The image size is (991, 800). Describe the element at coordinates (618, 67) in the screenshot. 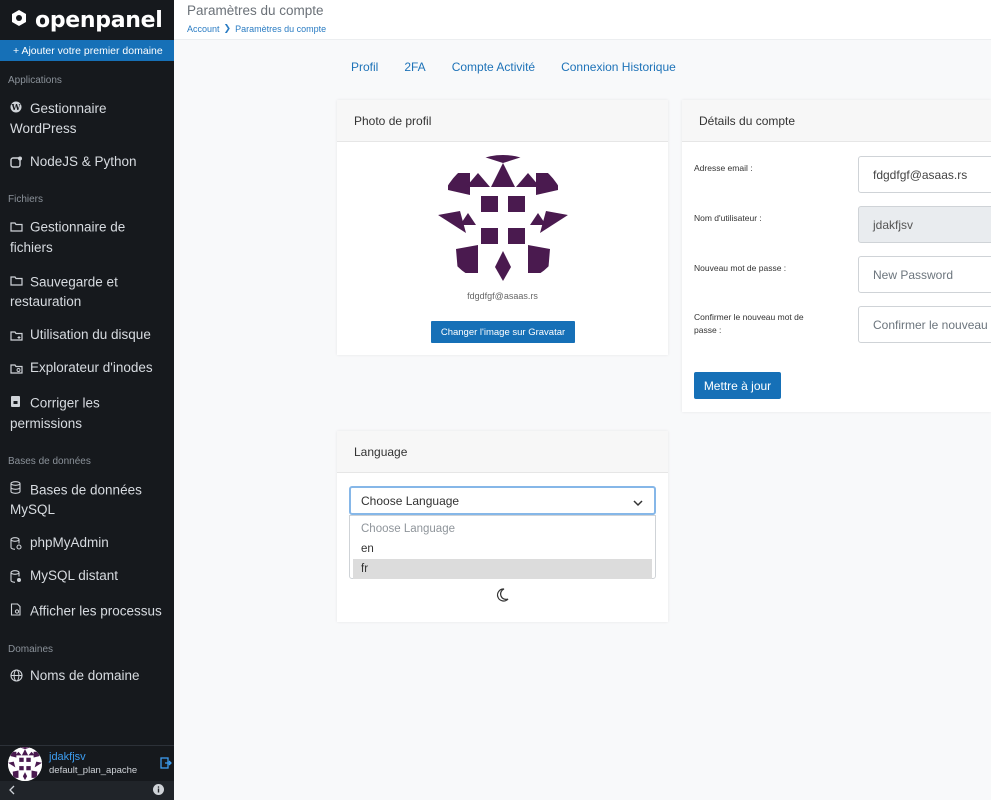

I see `tab-login-history: Connexion Historique` at that location.